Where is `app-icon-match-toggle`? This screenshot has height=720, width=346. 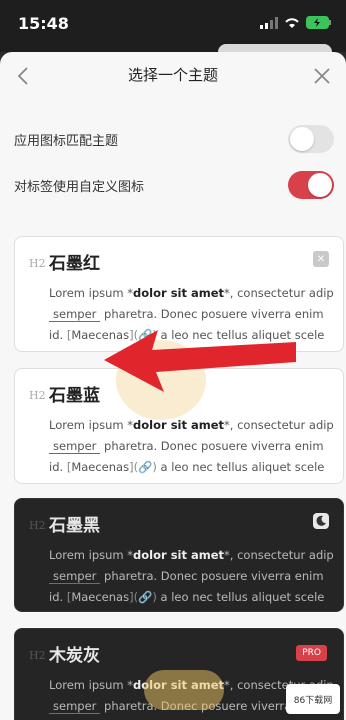
app-icon-match-toggle is located at coordinates (311, 139).